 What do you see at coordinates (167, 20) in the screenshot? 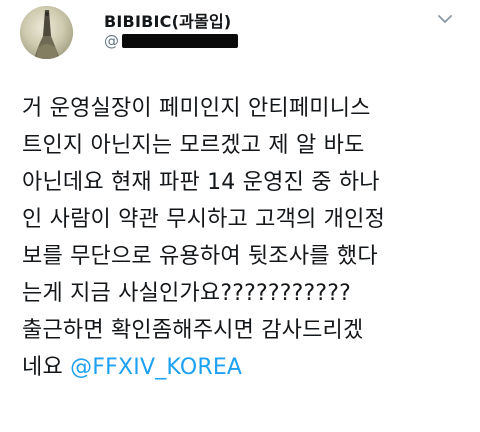
I see `display-name: BIBIBIC(과몰입)` at bounding box center [167, 20].